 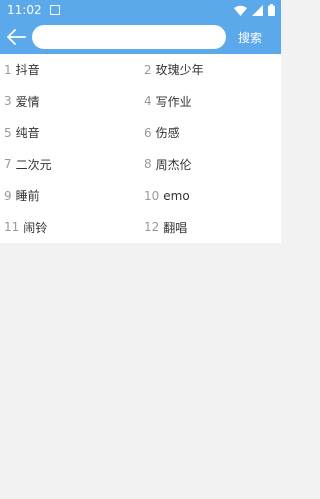 What do you see at coordinates (70, 196) in the screenshot?
I see `list-item: 9 睡前` at bounding box center [70, 196].